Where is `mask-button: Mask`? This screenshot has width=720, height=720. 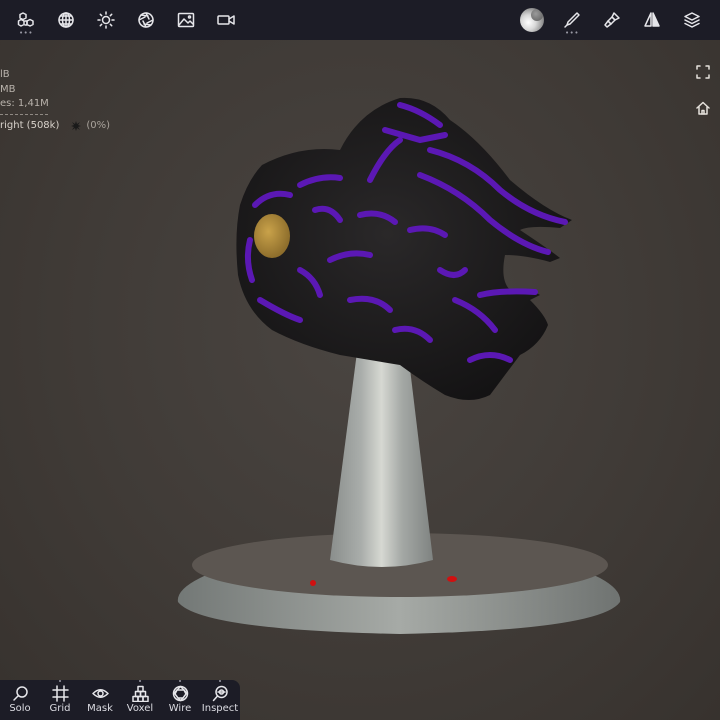
mask-button: Mask is located at coordinates (100, 700).